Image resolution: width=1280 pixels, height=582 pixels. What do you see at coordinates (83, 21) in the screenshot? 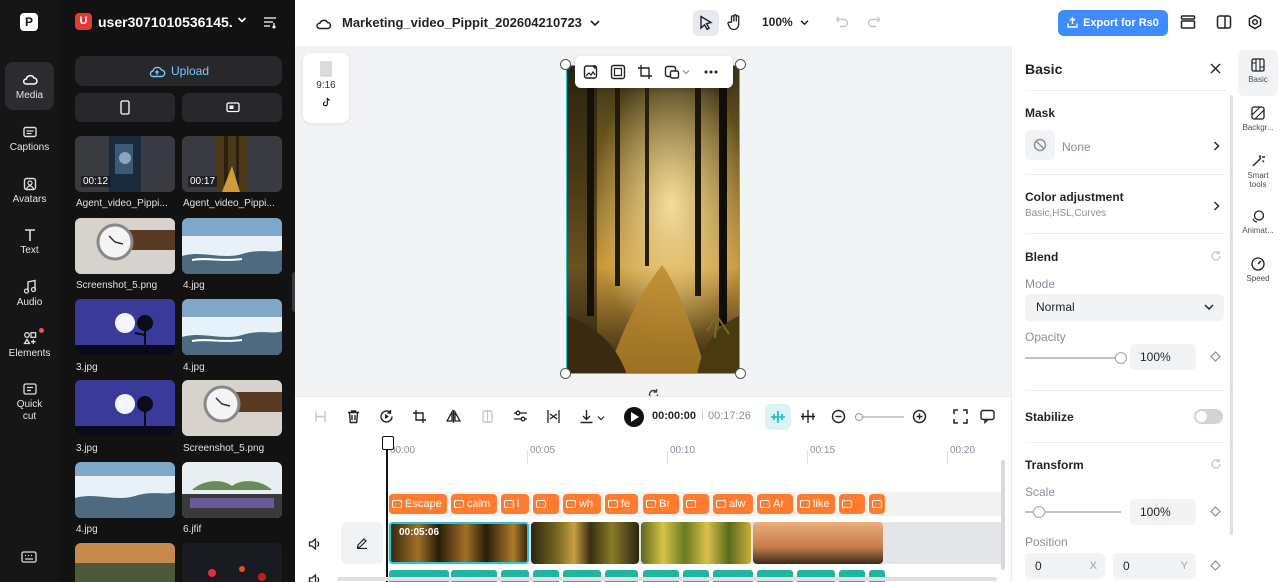
I see `avatar: U` at bounding box center [83, 21].